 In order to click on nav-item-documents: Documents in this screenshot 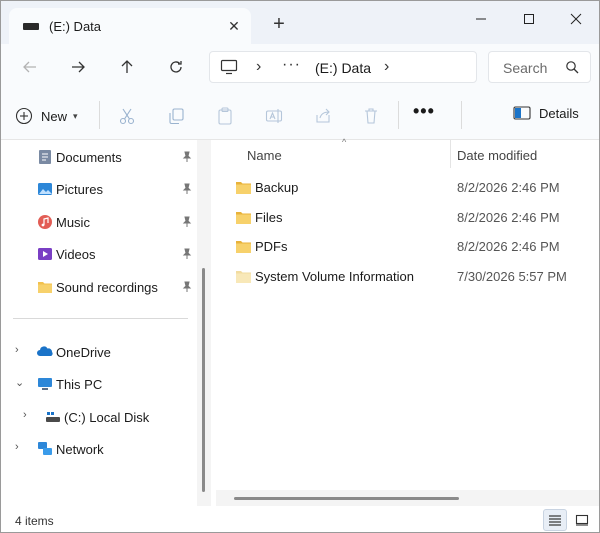, I will do `click(98, 157)`.